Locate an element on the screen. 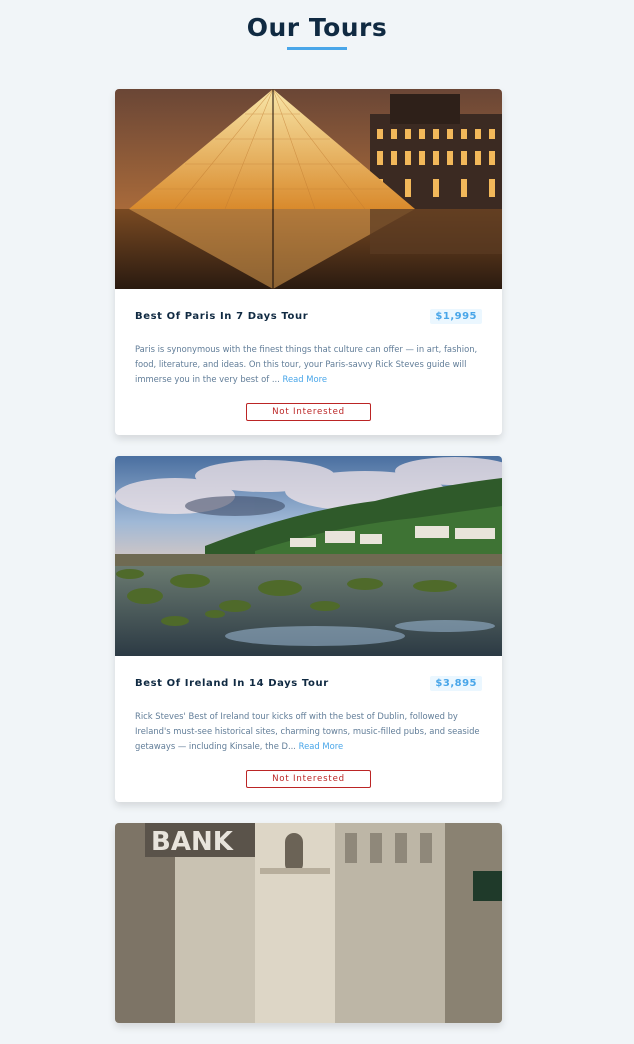 The image size is (634, 1044). tour-price: $1,995 is located at coordinates (456, 316).